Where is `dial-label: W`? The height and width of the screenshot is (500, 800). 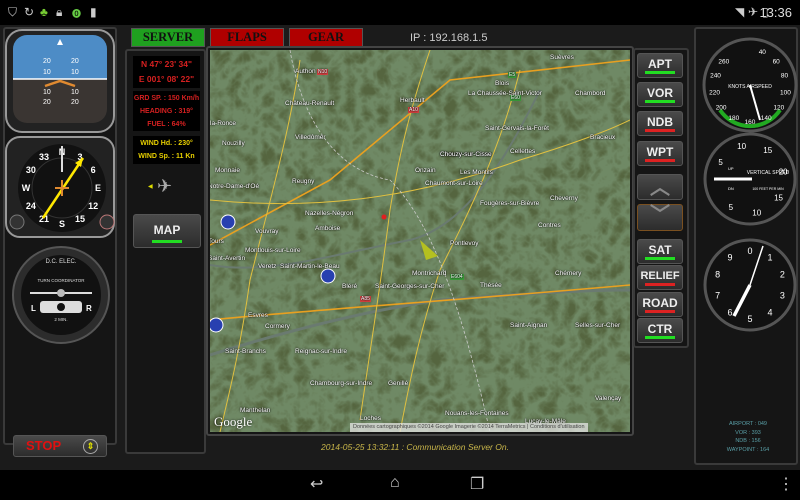
dial-label: W is located at coordinates (26, 188).